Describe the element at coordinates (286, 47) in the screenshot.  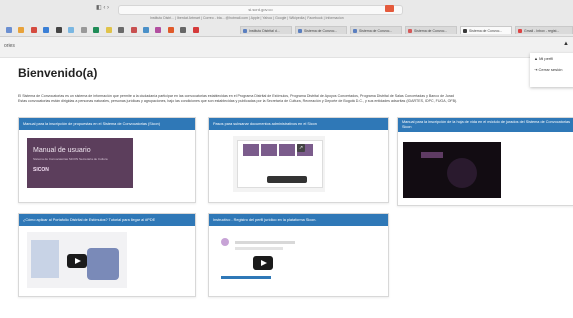
I see `app-header` at that location.